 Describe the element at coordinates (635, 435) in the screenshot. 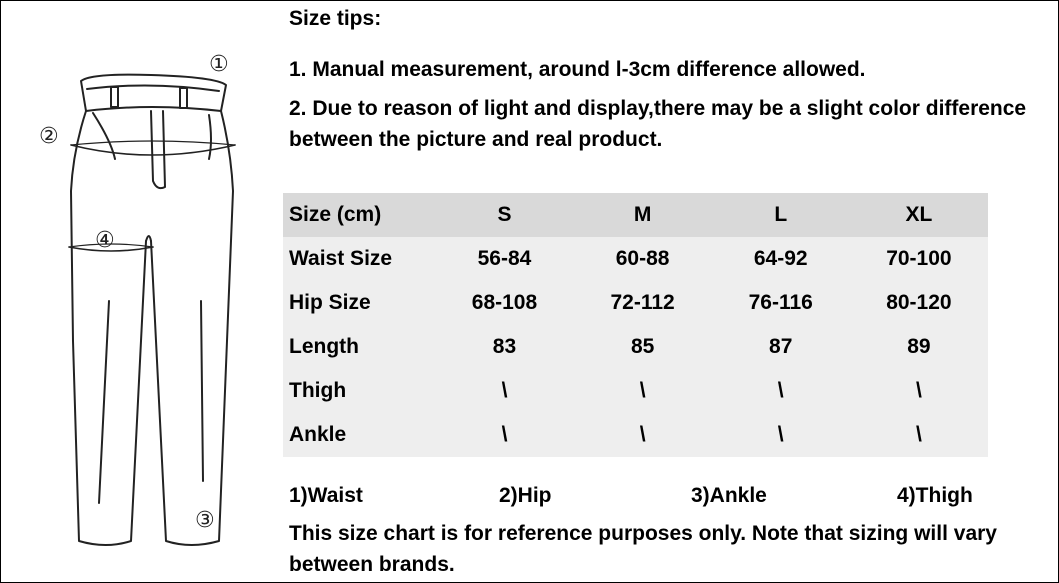

I see `table-row: Ankle \ \ \ \` at that location.